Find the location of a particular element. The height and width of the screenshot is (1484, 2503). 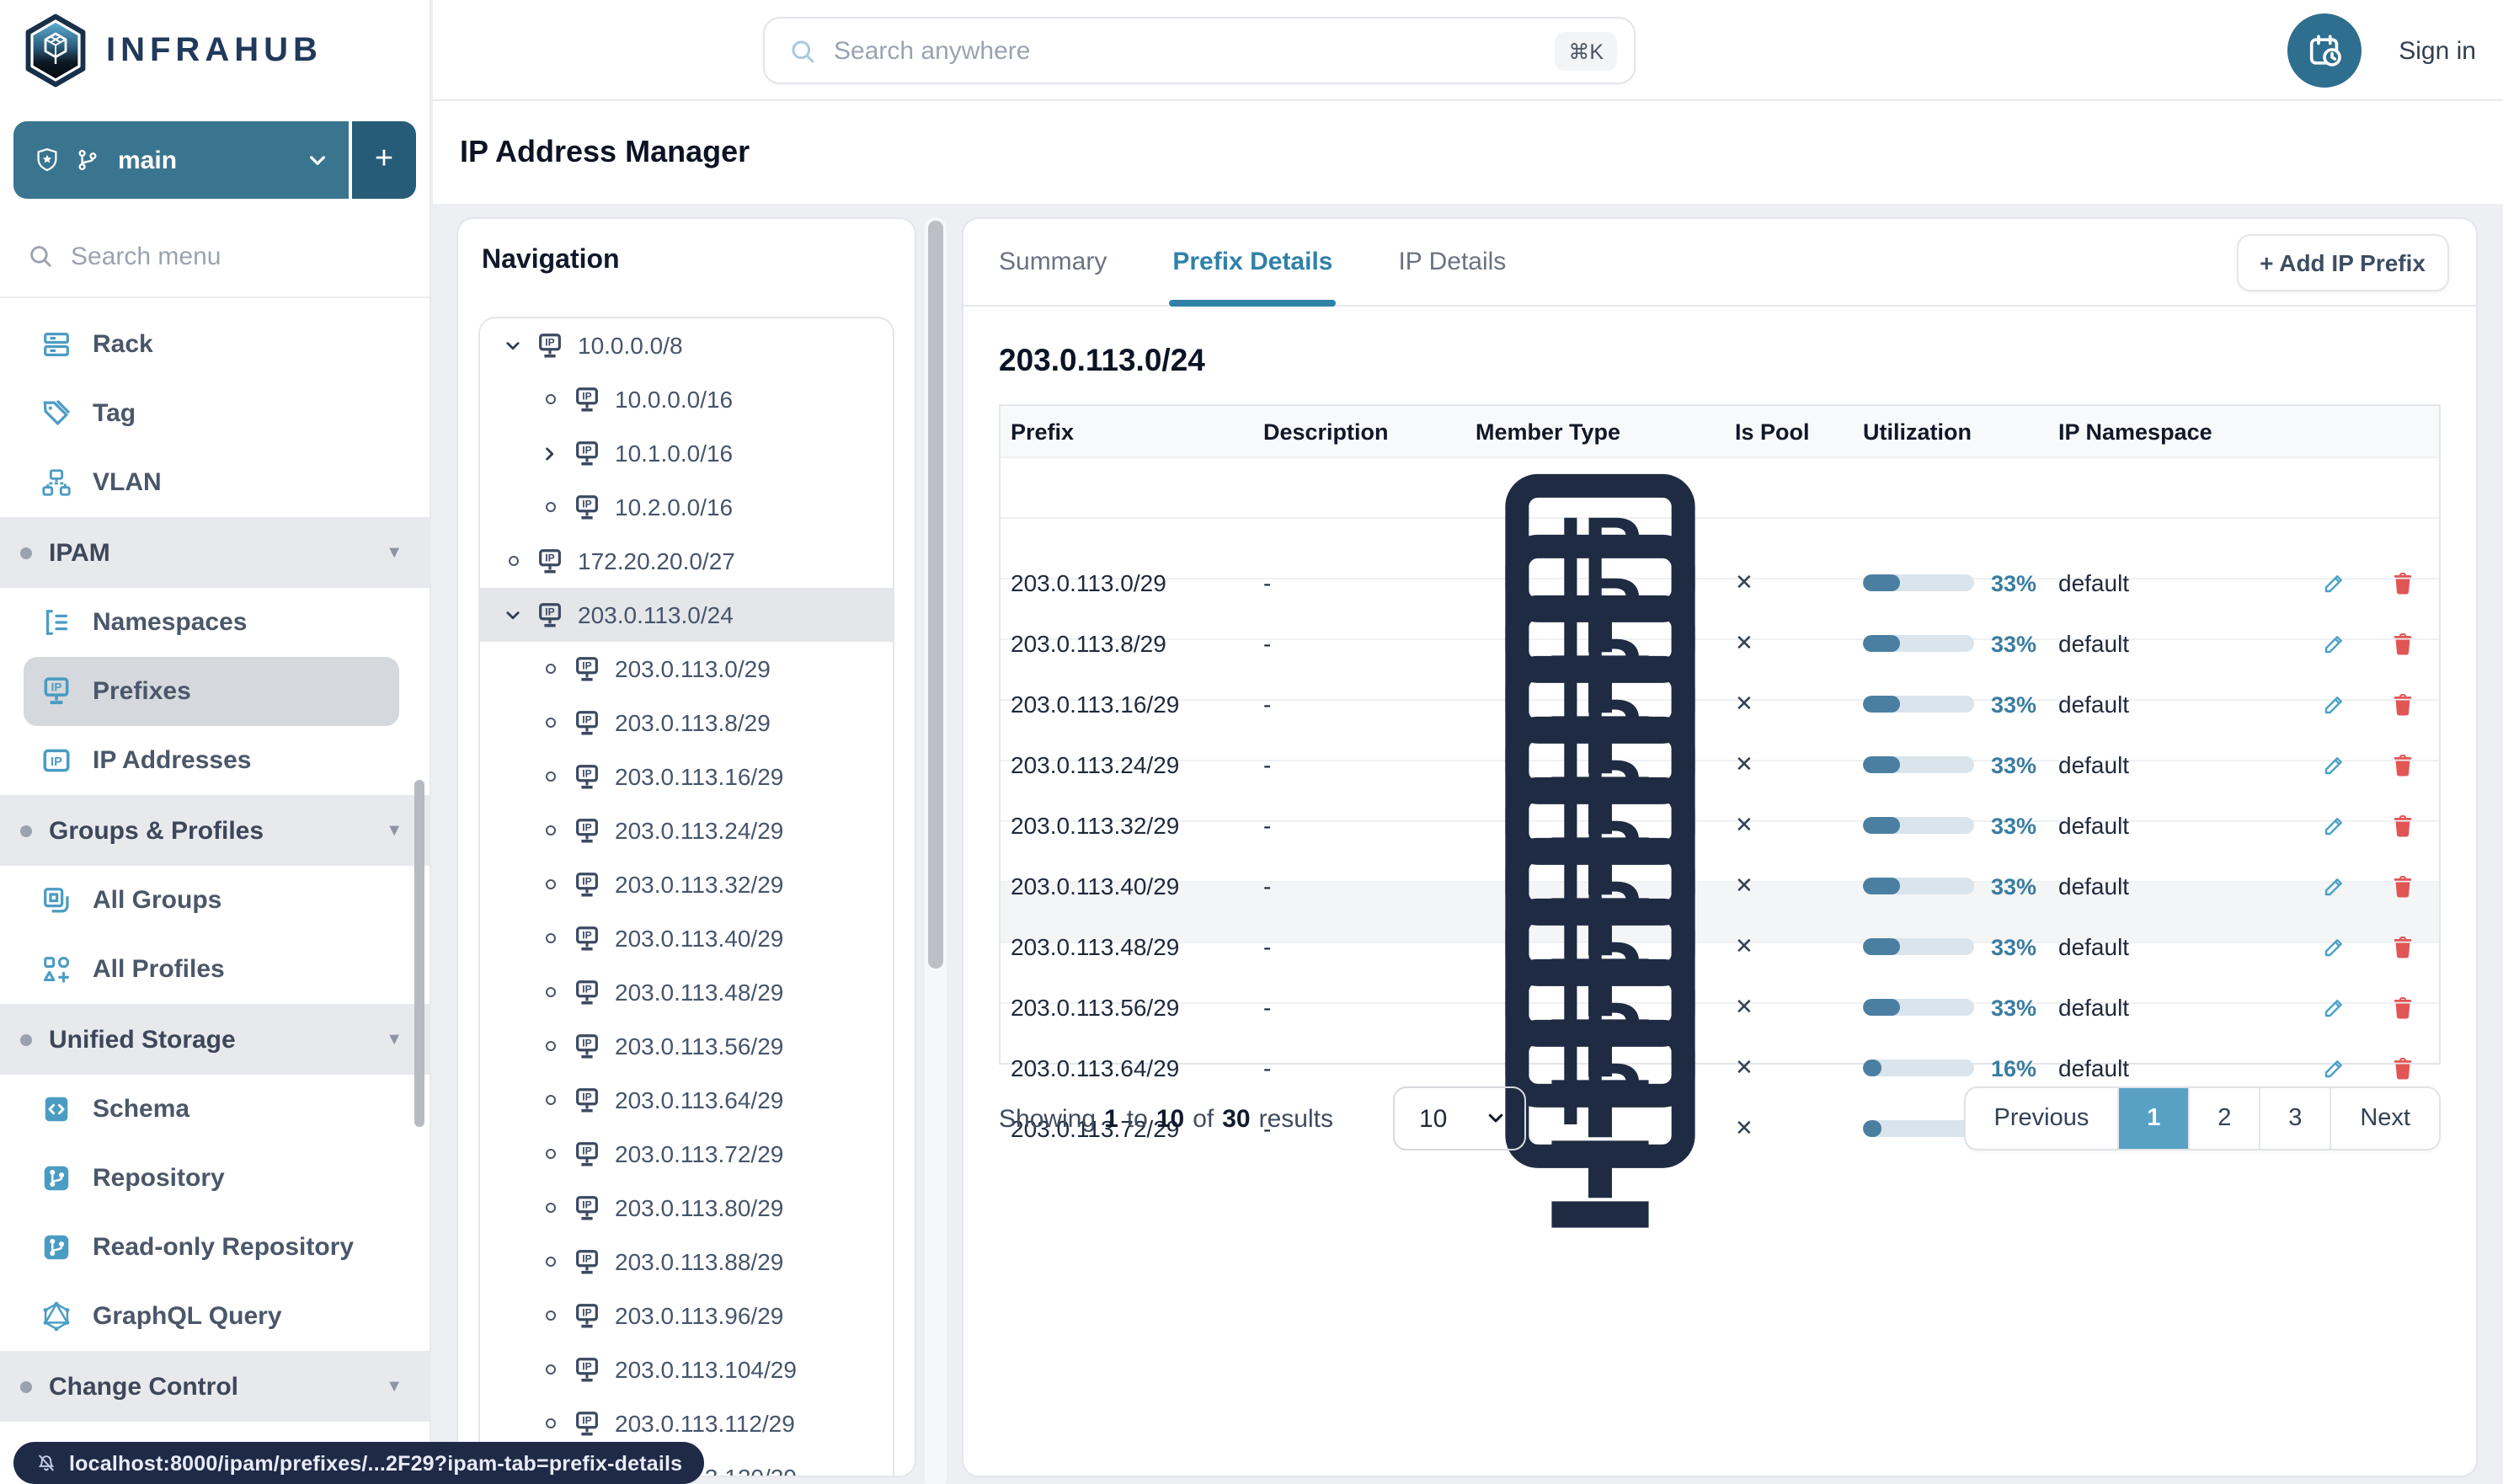

sidebar-item-vlan: VLAN is located at coordinates (215, 483).